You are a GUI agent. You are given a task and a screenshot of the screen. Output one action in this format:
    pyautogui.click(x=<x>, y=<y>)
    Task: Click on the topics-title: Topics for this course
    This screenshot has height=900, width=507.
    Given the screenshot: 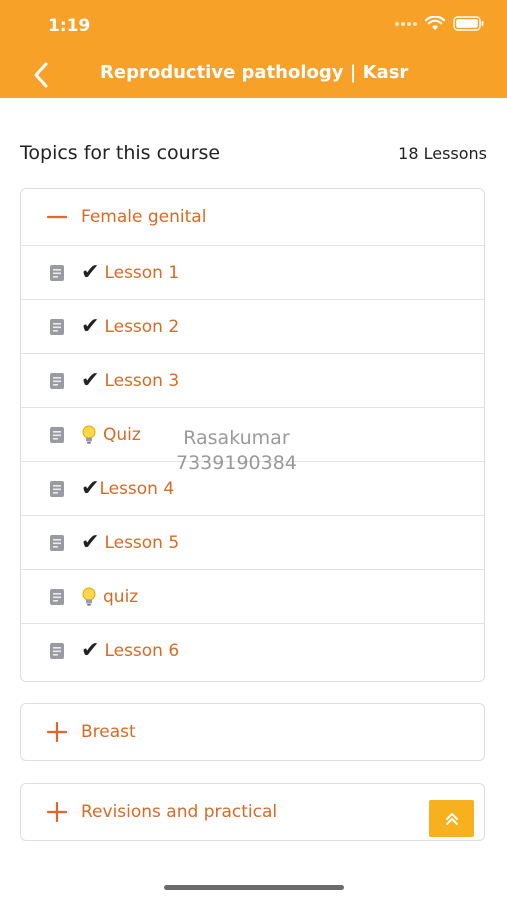 What is the action you would take?
    pyautogui.click(x=120, y=153)
    